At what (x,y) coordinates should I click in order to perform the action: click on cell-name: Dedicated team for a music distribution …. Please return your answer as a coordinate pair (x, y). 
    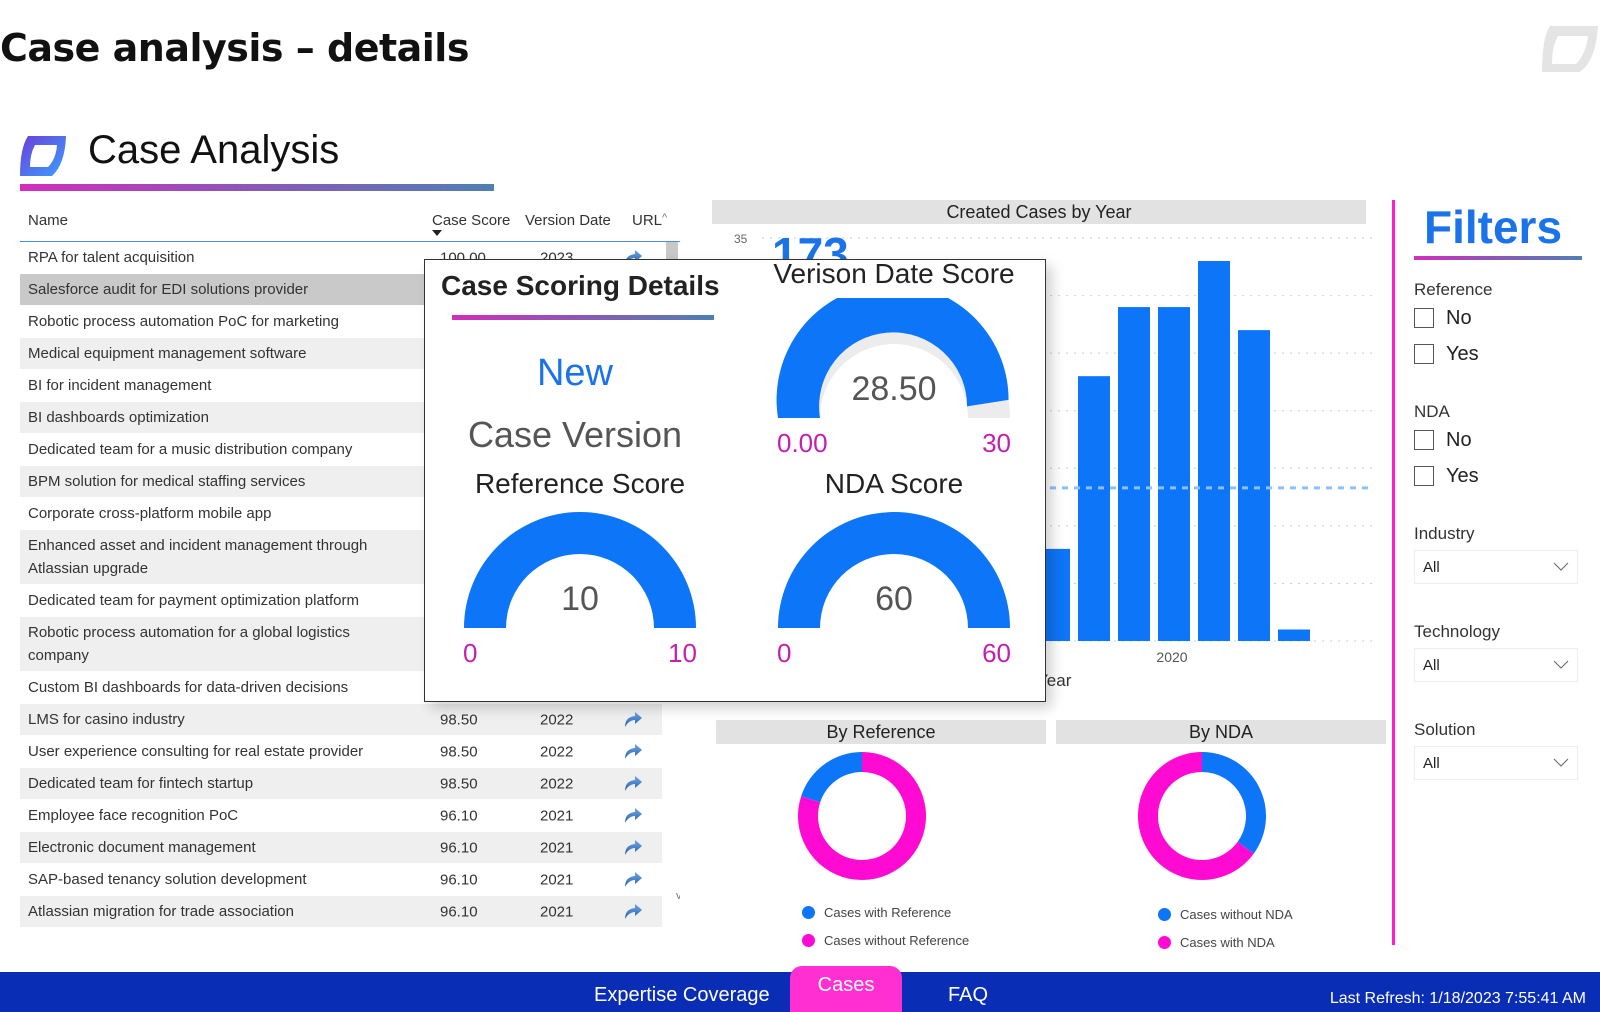
    Looking at the image, I should click on (190, 449).